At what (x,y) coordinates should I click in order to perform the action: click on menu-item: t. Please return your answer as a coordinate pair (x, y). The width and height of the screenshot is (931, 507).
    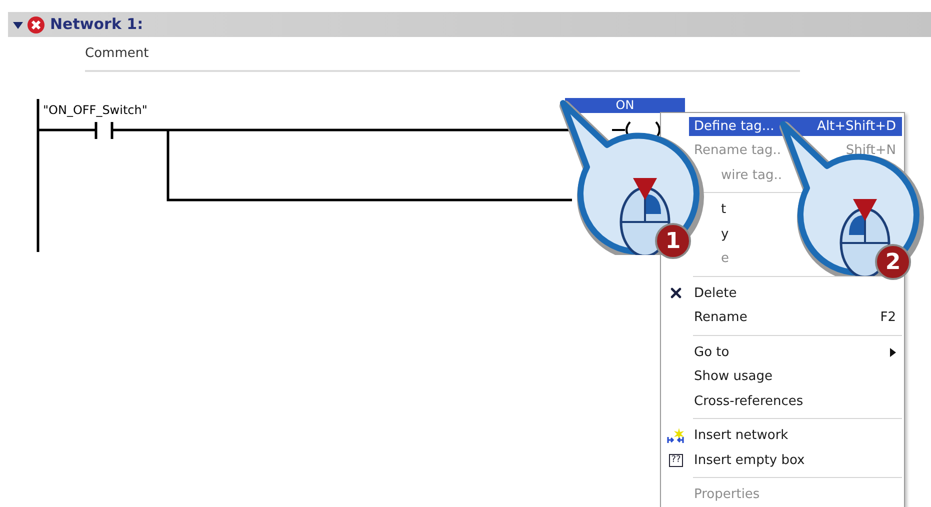
    Looking at the image, I should click on (723, 210).